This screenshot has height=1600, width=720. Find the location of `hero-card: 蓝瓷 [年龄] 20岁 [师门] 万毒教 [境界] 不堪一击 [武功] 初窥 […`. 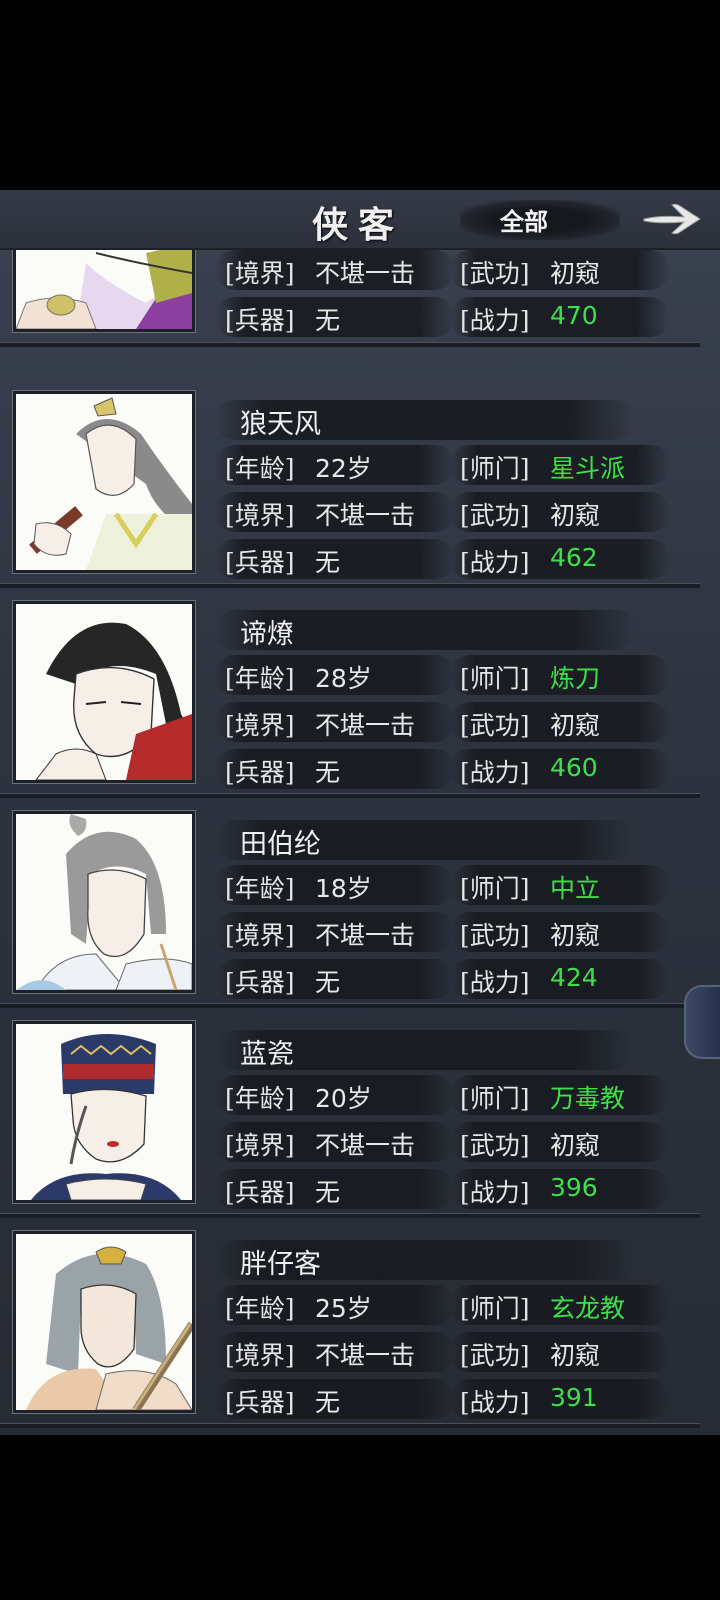

hero-card: 蓝瓷 [年龄] 20岁 [师门] 万毒教 [境界] 不堪一击 [武功] 初窥 [… is located at coordinates (350, 1113).